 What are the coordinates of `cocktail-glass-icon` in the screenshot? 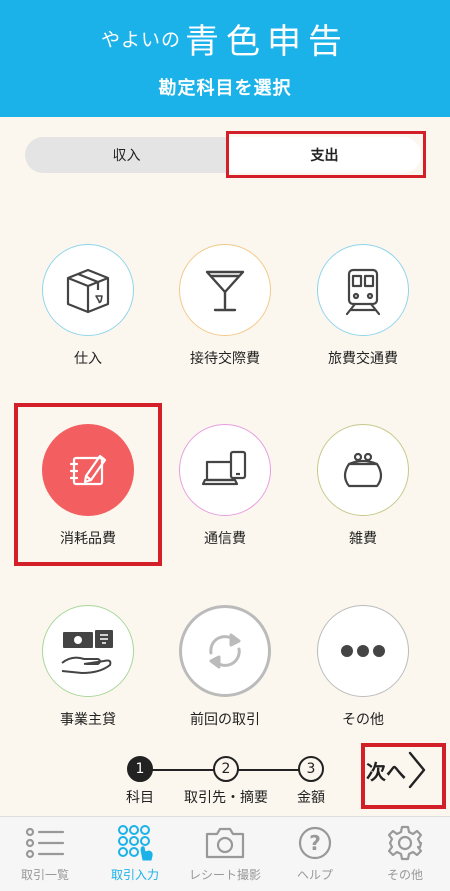 It's located at (225, 290).